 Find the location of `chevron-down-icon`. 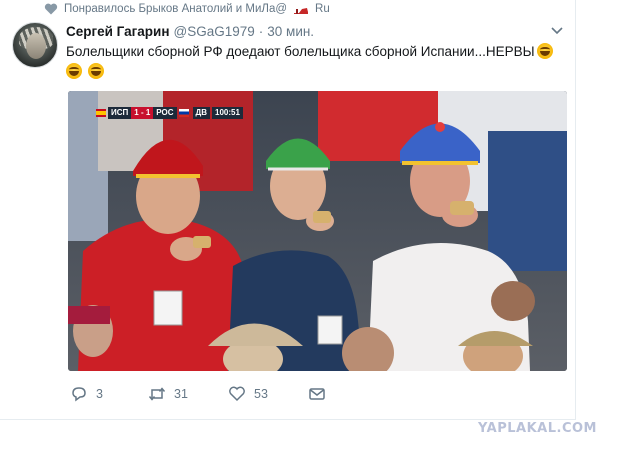

chevron-down-icon is located at coordinates (557, 31).